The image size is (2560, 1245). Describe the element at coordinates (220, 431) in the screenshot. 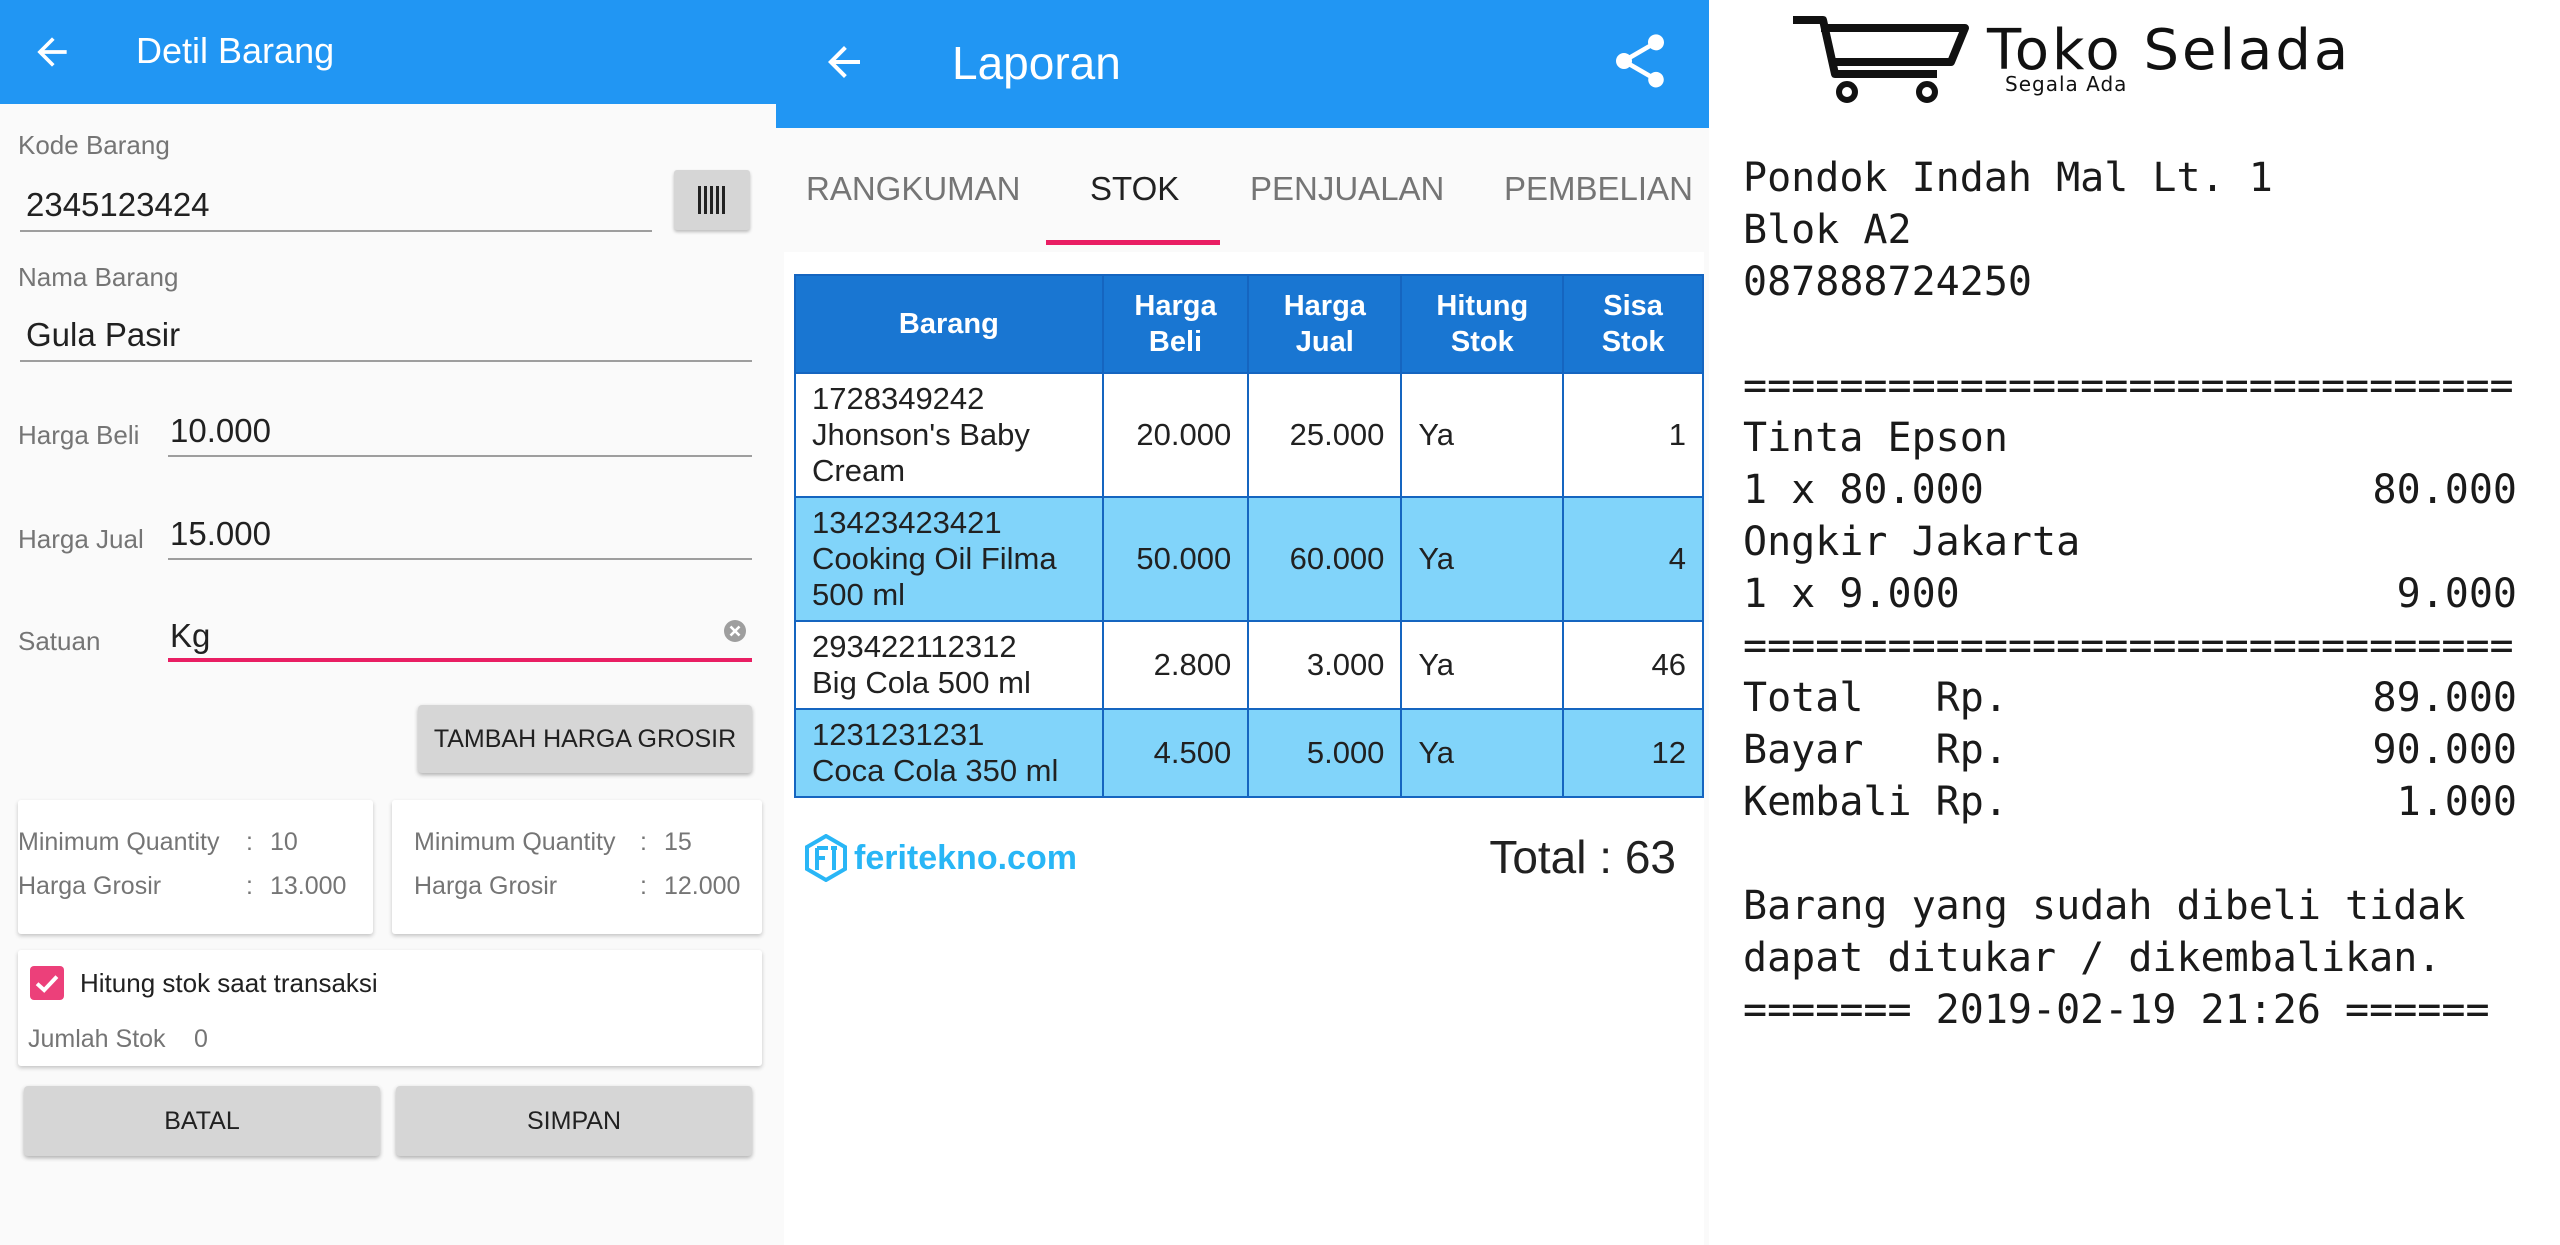

I see `harga-beli-input: 10.000` at that location.